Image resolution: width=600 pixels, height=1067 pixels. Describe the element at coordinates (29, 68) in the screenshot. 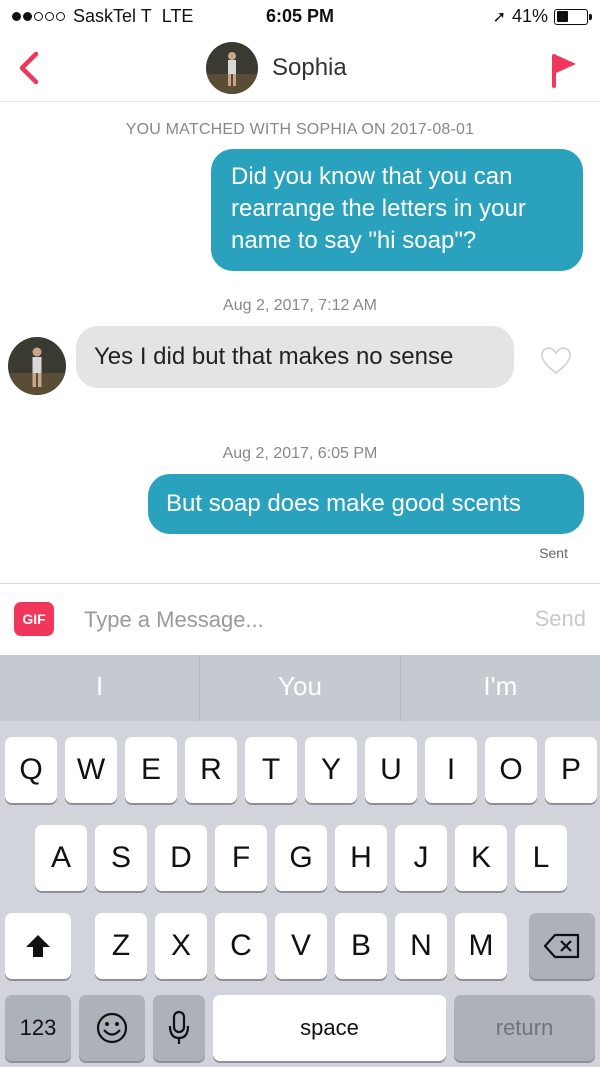

I see `back-chevron-icon` at that location.